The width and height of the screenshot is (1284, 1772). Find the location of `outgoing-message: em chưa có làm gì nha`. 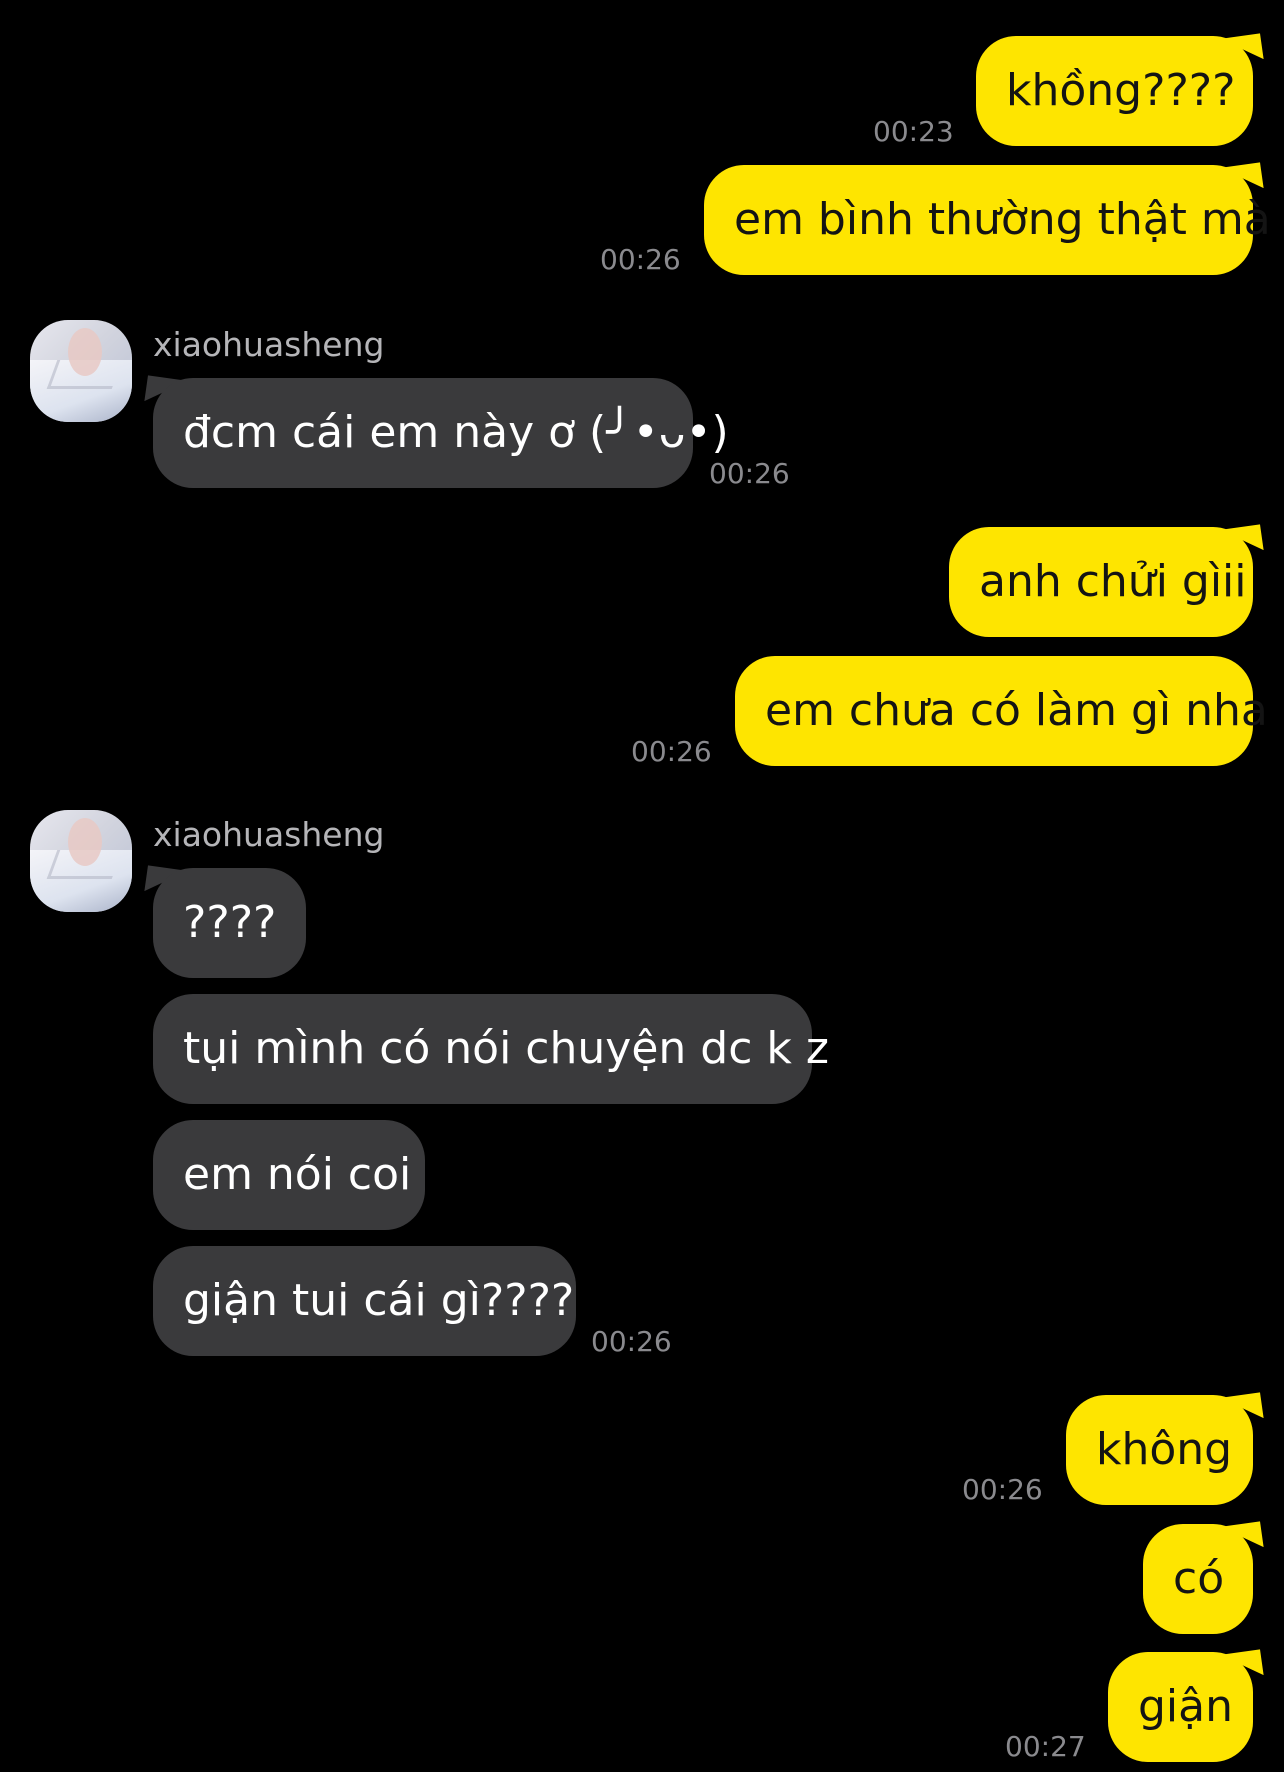

outgoing-message: em chưa có làm gì nha is located at coordinates (1001, 711).